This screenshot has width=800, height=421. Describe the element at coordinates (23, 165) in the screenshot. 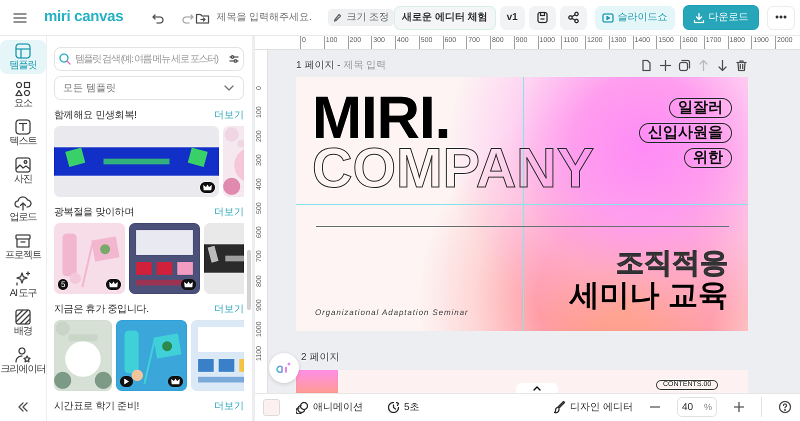

I see `photo-icon` at that location.